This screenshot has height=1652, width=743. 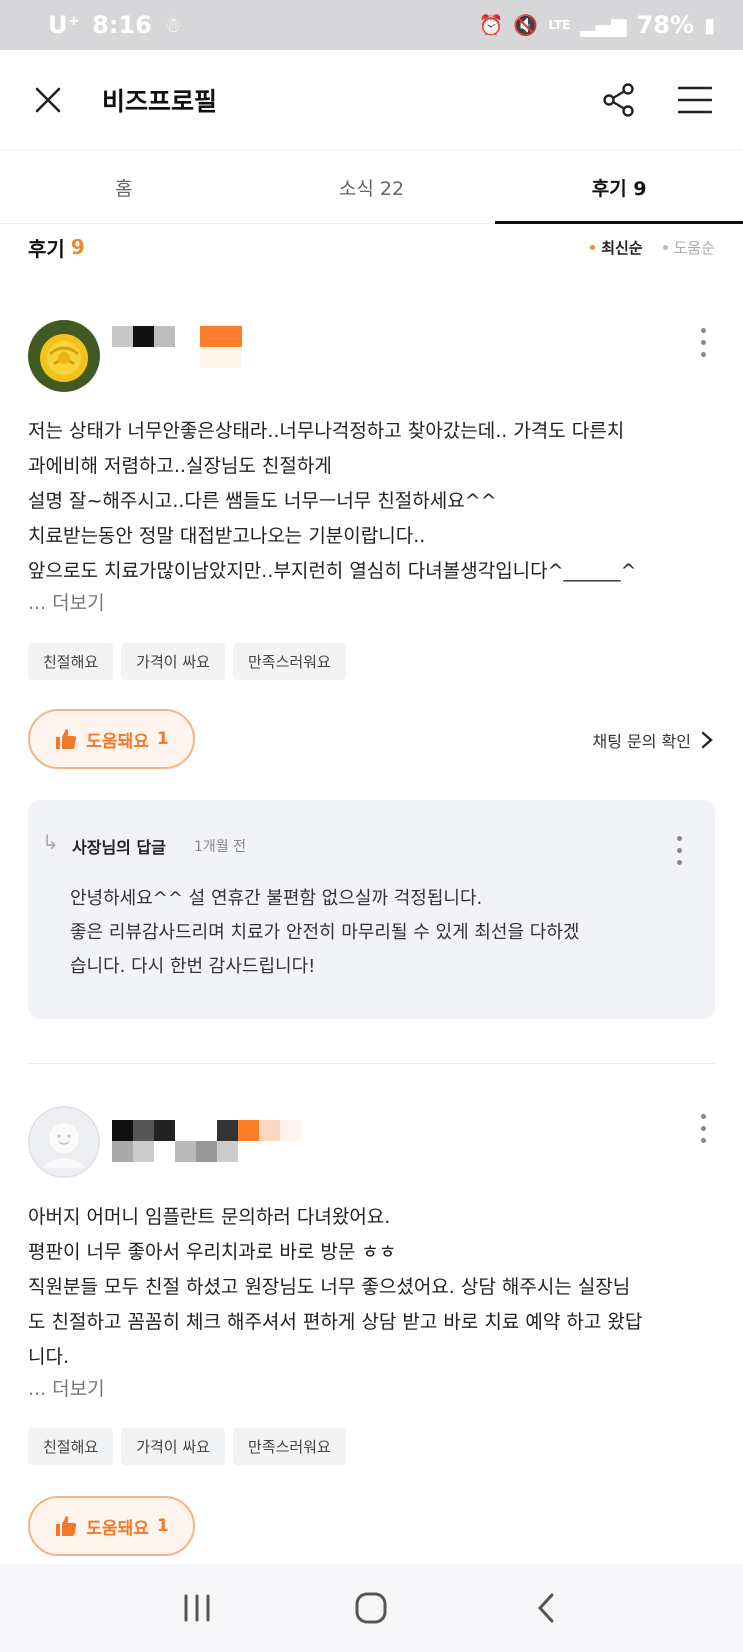 What do you see at coordinates (603, 25) in the screenshot?
I see `signal-icon: ▂▄▆` at bounding box center [603, 25].